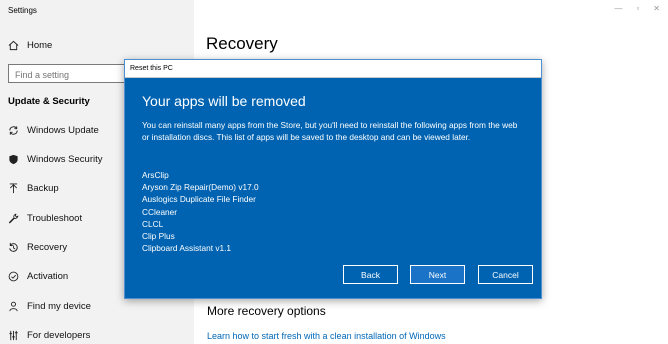  Describe the element at coordinates (199, 199) in the screenshot. I see `list-item: Auslogics Duplicate File Finder` at that location.